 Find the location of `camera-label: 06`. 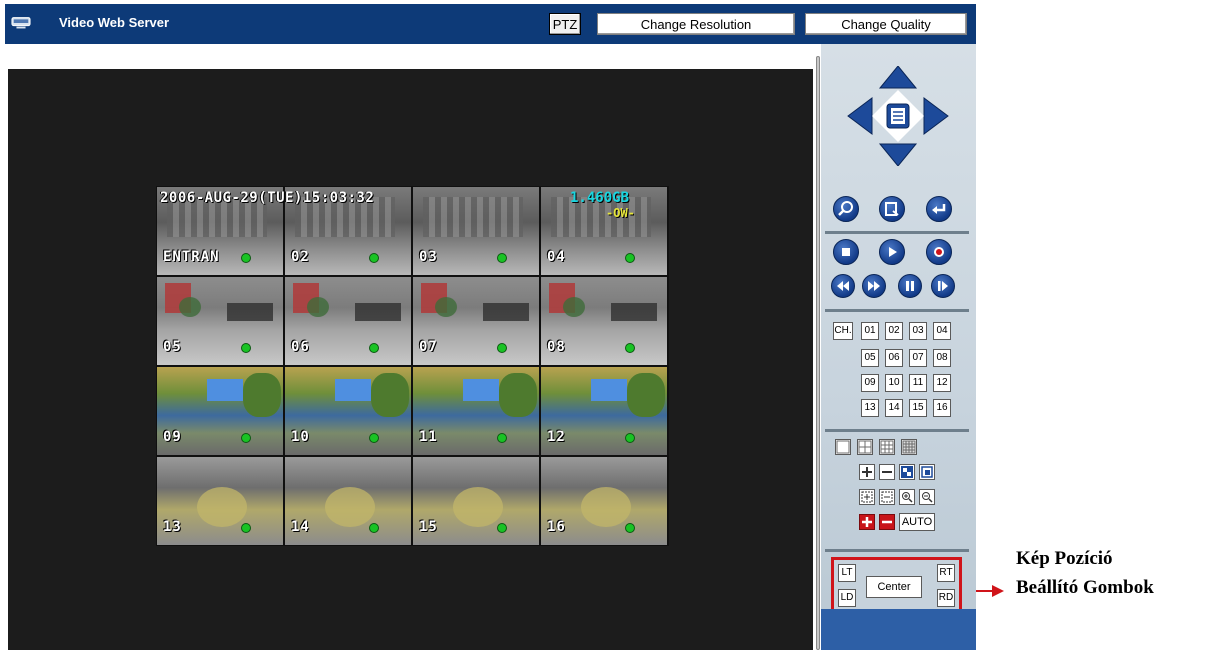

camera-label: 06 is located at coordinates (300, 347).